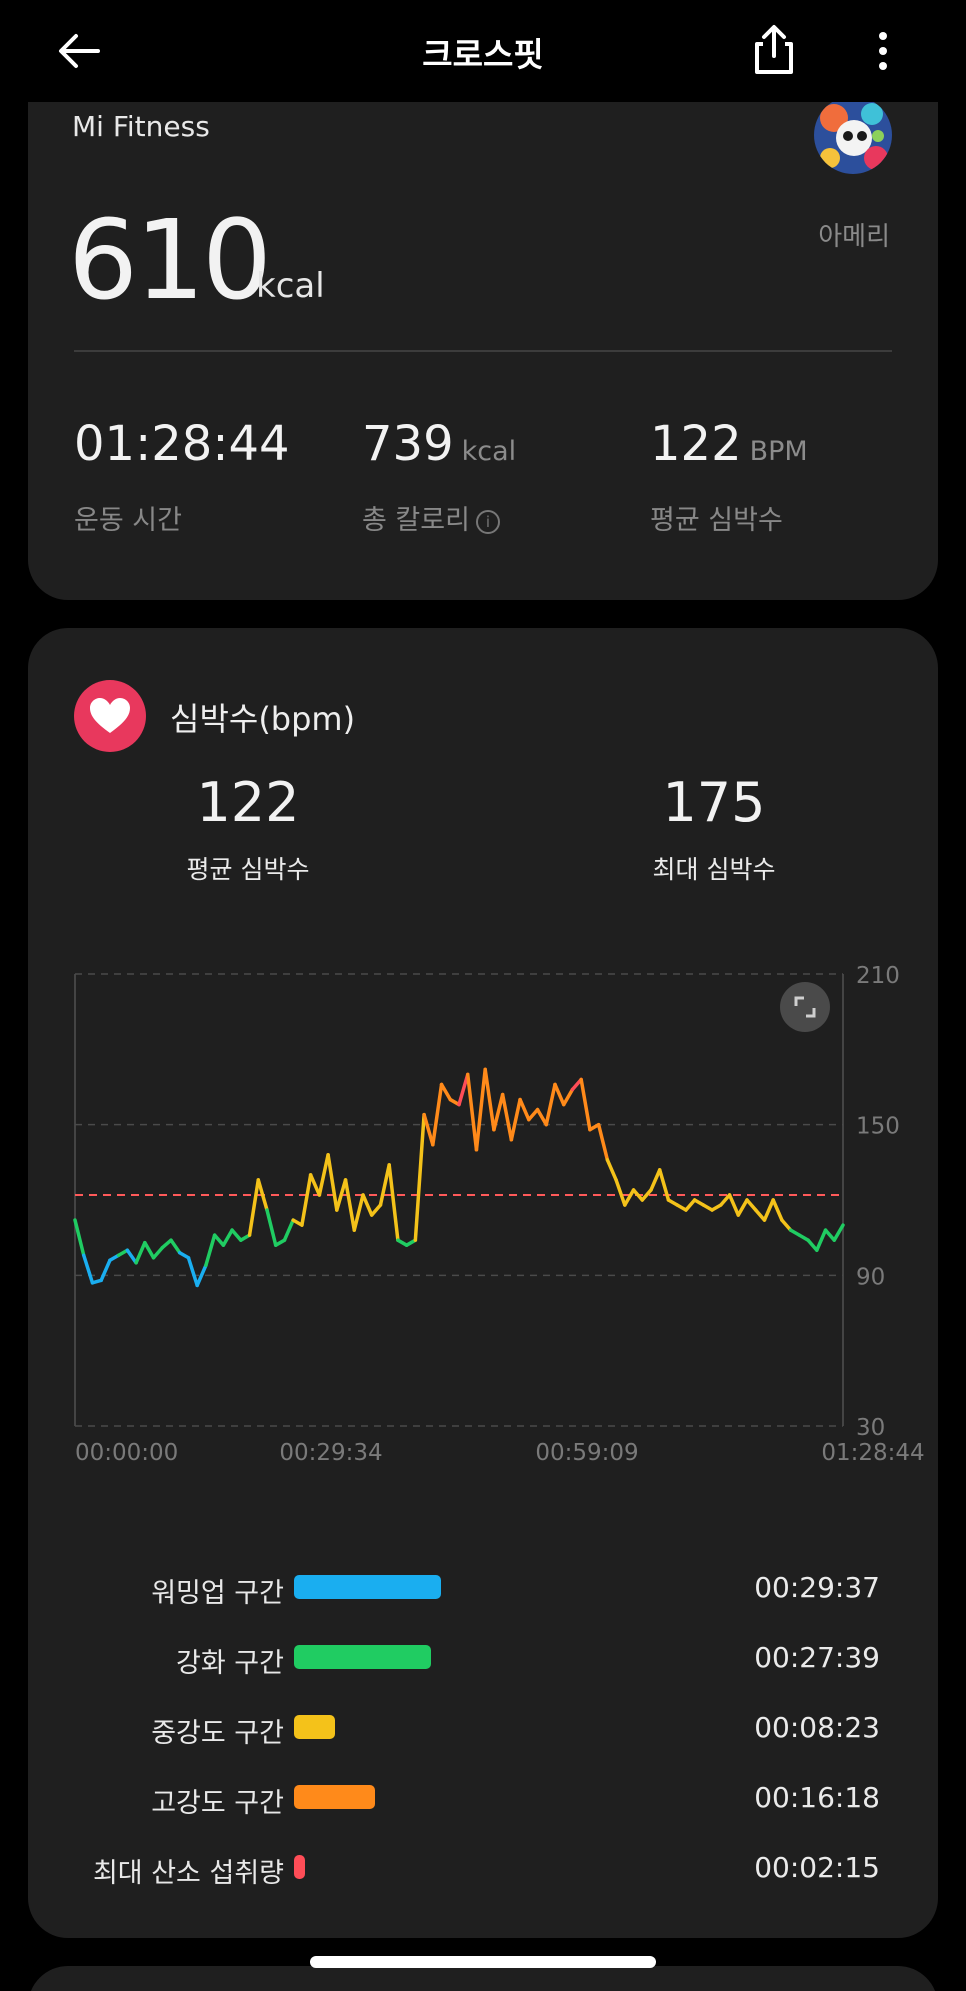 The width and height of the screenshot is (966, 1991). I want to click on calories-value: 610, so click(170, 260).